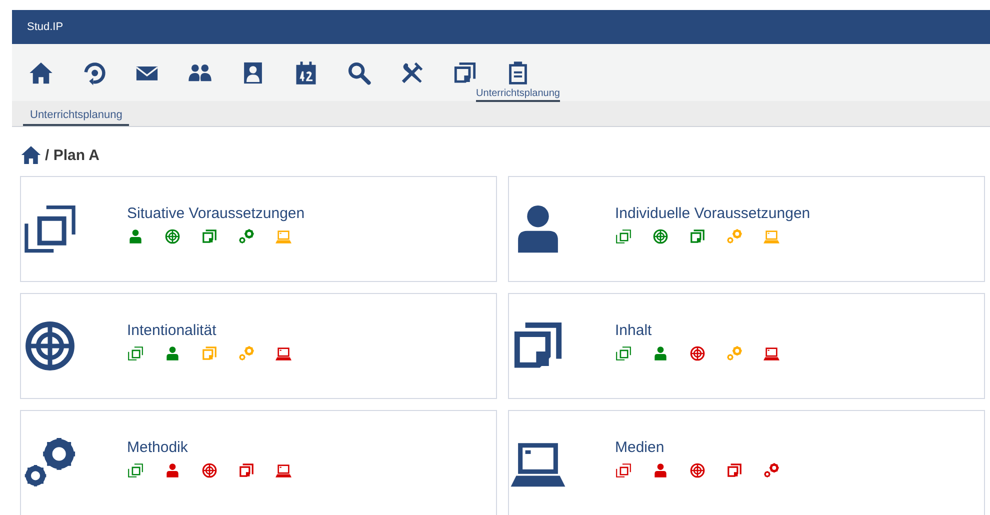 This screenshot has height=515, width=990. Describe the element at coordinates (45, 27) in the screenshot. I see `site-title: Stud.IP` at that location.